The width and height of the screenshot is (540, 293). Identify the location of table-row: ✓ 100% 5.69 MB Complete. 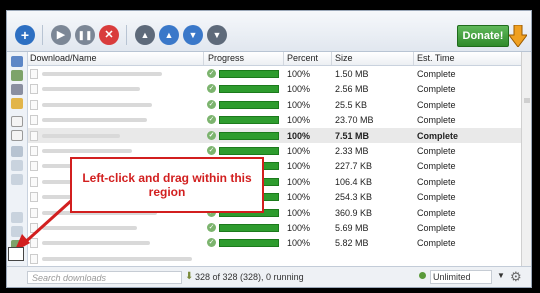
(274, 227).